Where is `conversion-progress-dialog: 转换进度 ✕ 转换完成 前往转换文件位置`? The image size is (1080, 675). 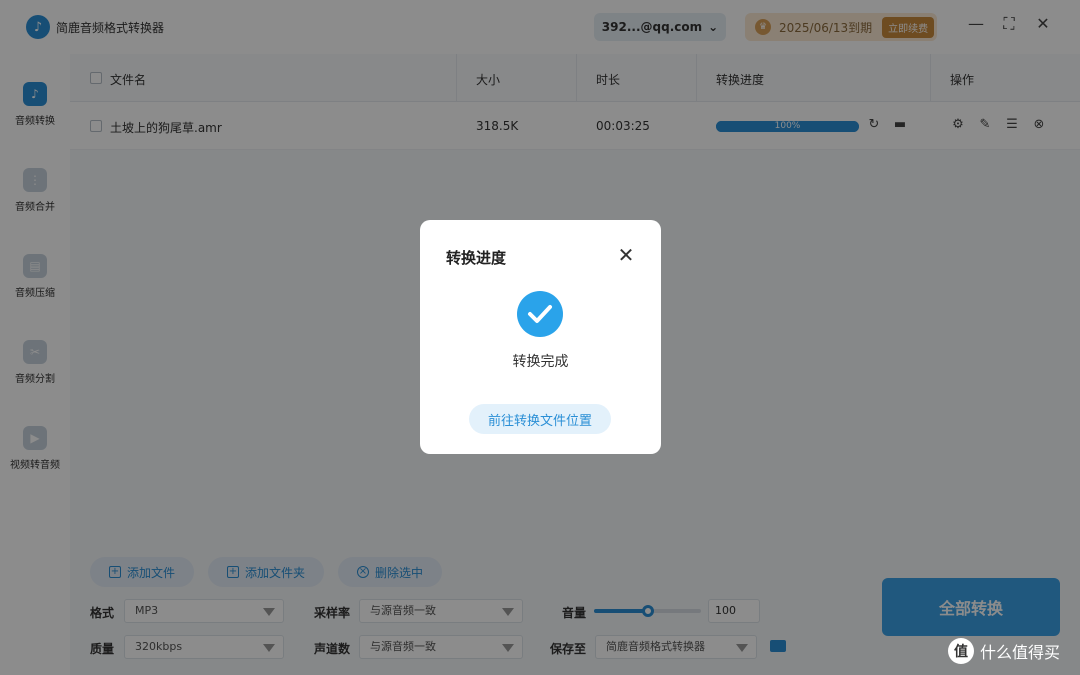
conversion-progress-dialog: 转换进度 ✕ 转换完成 前往转换文件位置 is located at coordinates (540, 337).